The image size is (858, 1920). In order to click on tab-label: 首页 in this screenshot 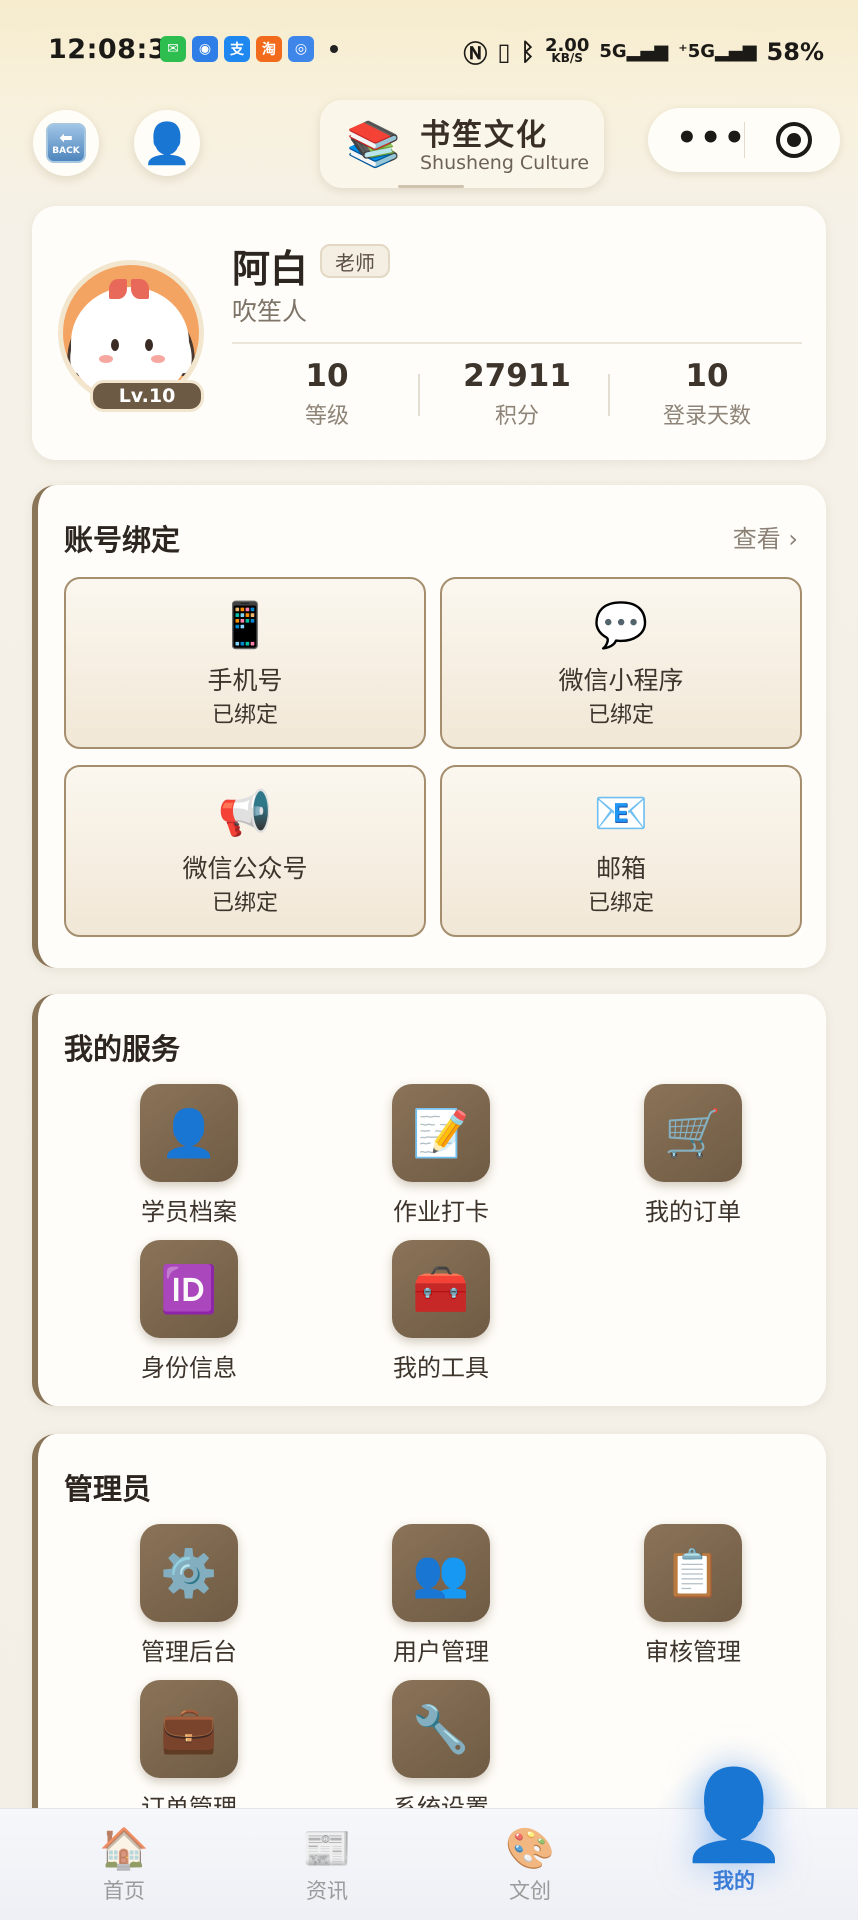, I will do `click(124, 1891)`.